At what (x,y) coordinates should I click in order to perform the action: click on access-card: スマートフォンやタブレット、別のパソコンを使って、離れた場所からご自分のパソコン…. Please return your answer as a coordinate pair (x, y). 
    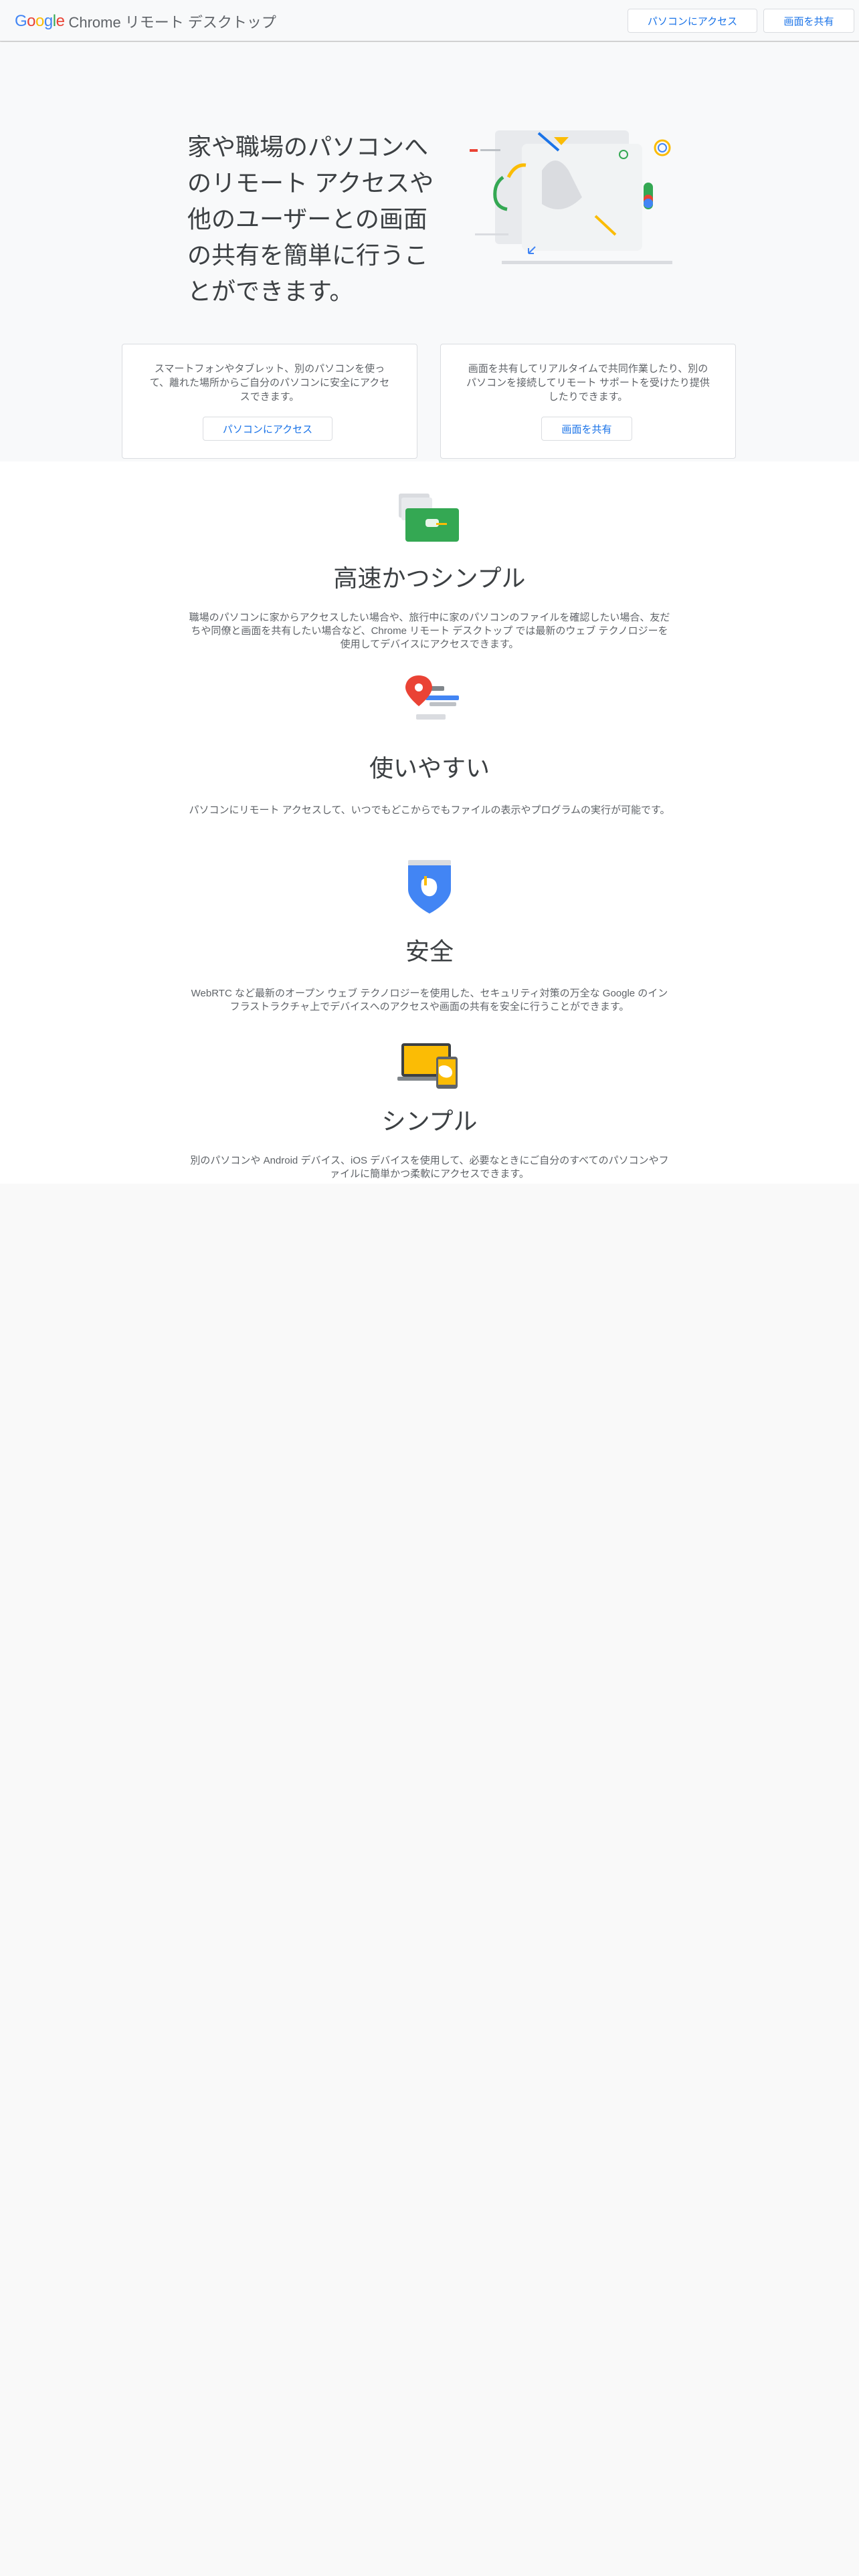
    Looking at the image, I should click on (269, 401).